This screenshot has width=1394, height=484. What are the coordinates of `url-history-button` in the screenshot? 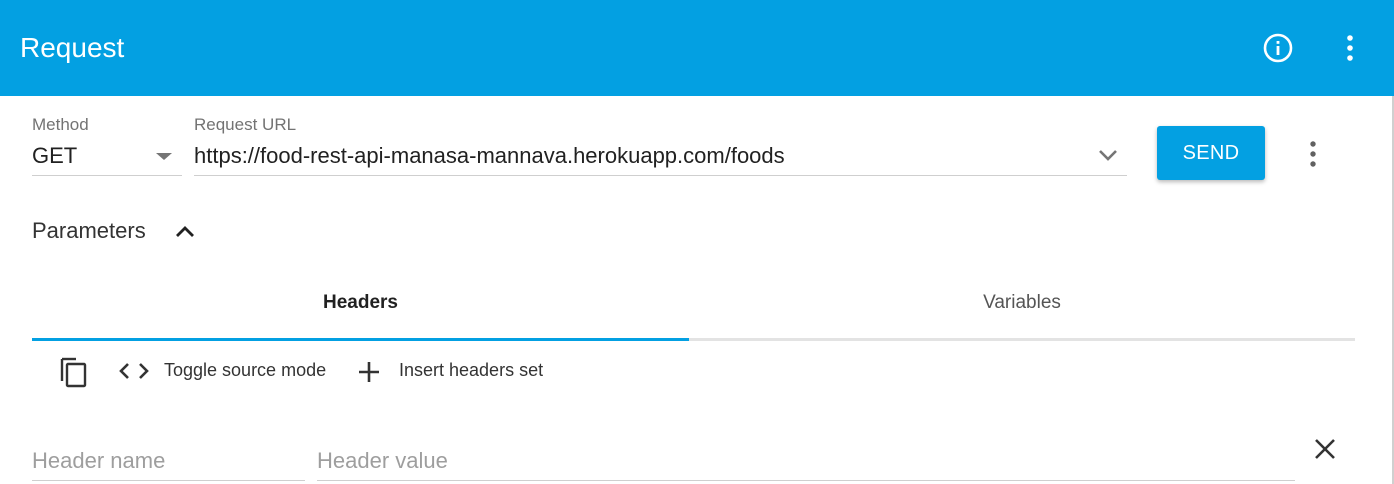 It's located at (1108, 155).